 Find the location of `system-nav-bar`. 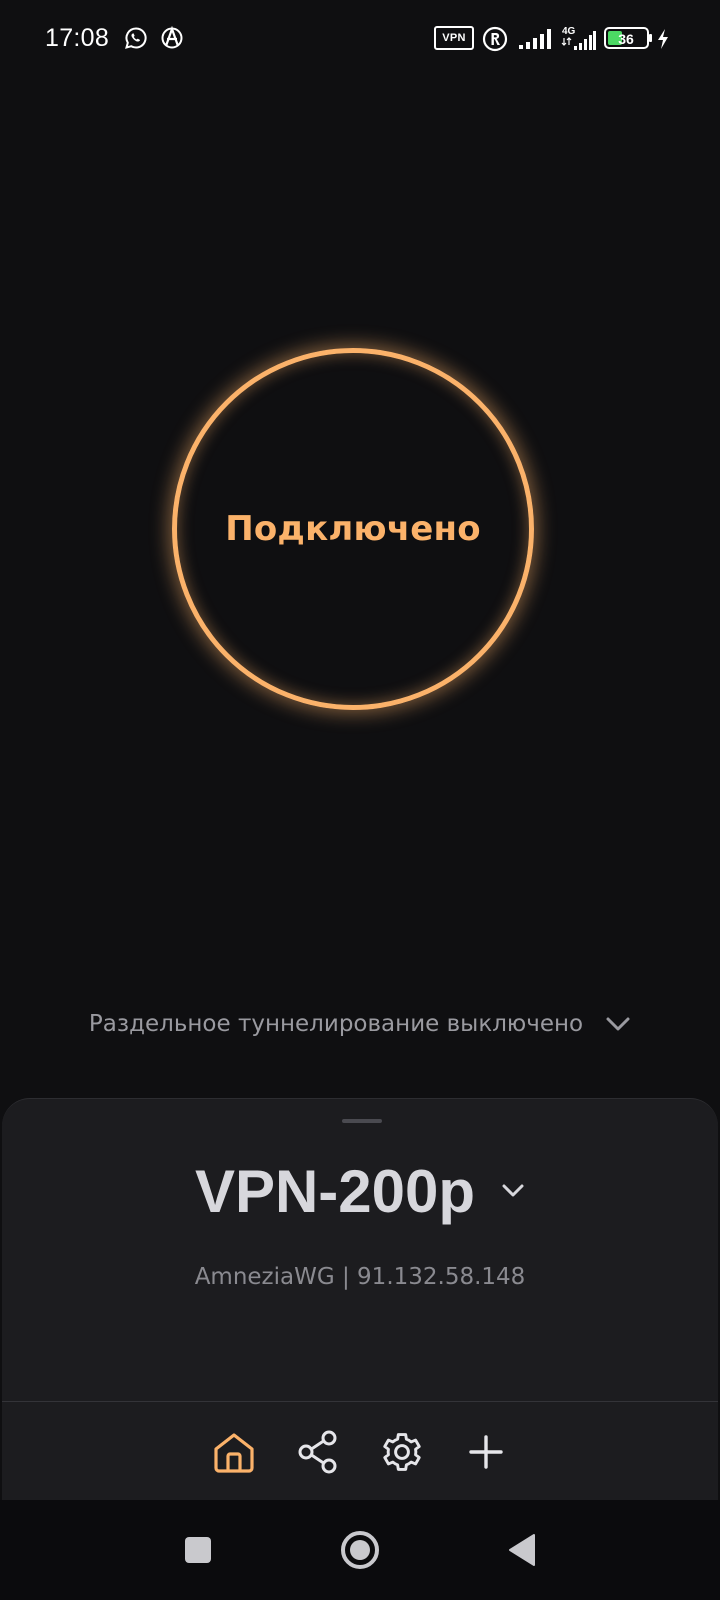

system-nav-bar is located at coordinates (360, 1550).